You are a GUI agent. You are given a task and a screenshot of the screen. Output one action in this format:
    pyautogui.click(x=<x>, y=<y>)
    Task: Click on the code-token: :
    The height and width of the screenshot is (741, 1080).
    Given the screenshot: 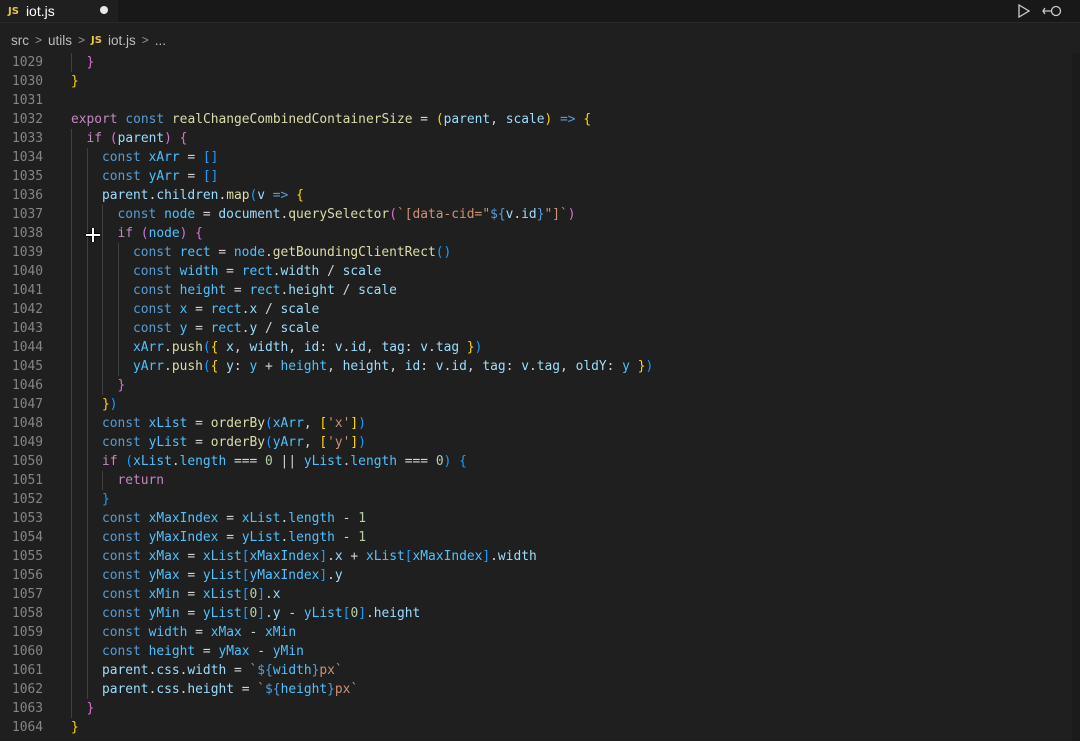 What is the action you would take?
    pyautogui.click(x=513, y=366)
    